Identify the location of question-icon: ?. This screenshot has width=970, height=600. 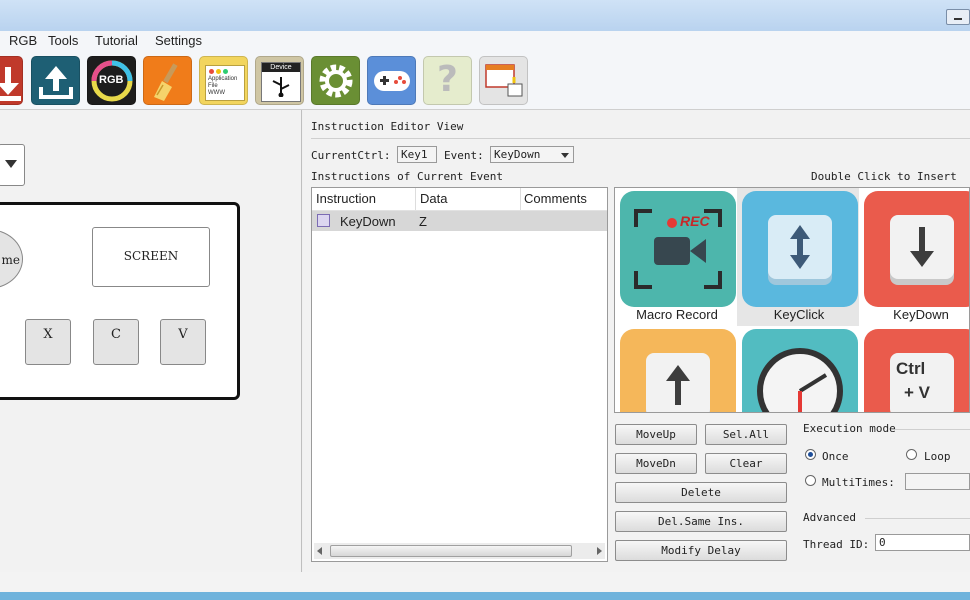
(447, 79).